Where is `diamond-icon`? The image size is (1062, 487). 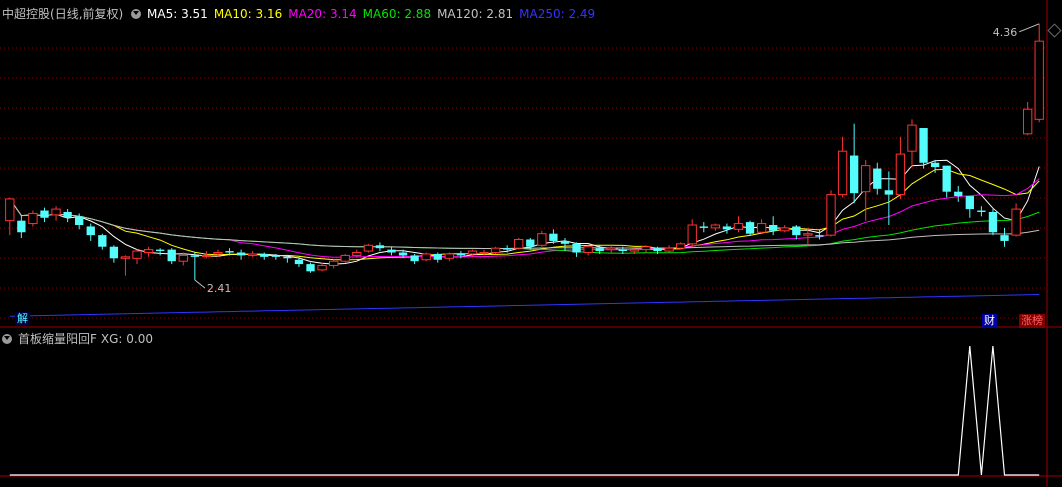
diamond-icon is located at coordinates (1054, 30).